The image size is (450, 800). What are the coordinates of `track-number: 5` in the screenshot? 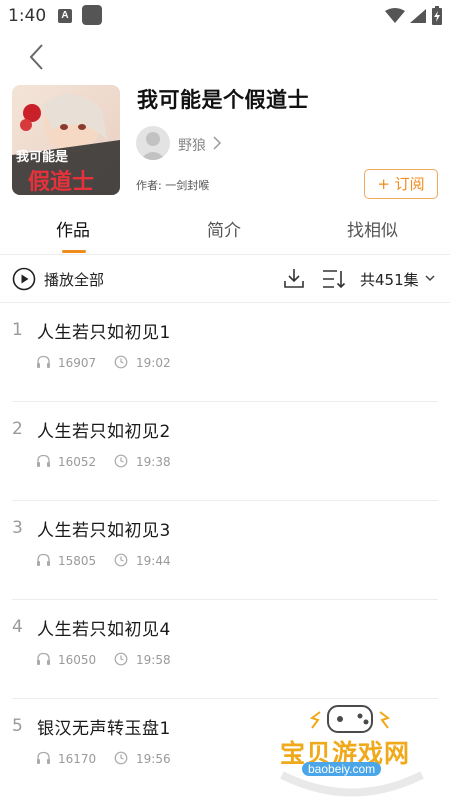 It's located at (17, 726).